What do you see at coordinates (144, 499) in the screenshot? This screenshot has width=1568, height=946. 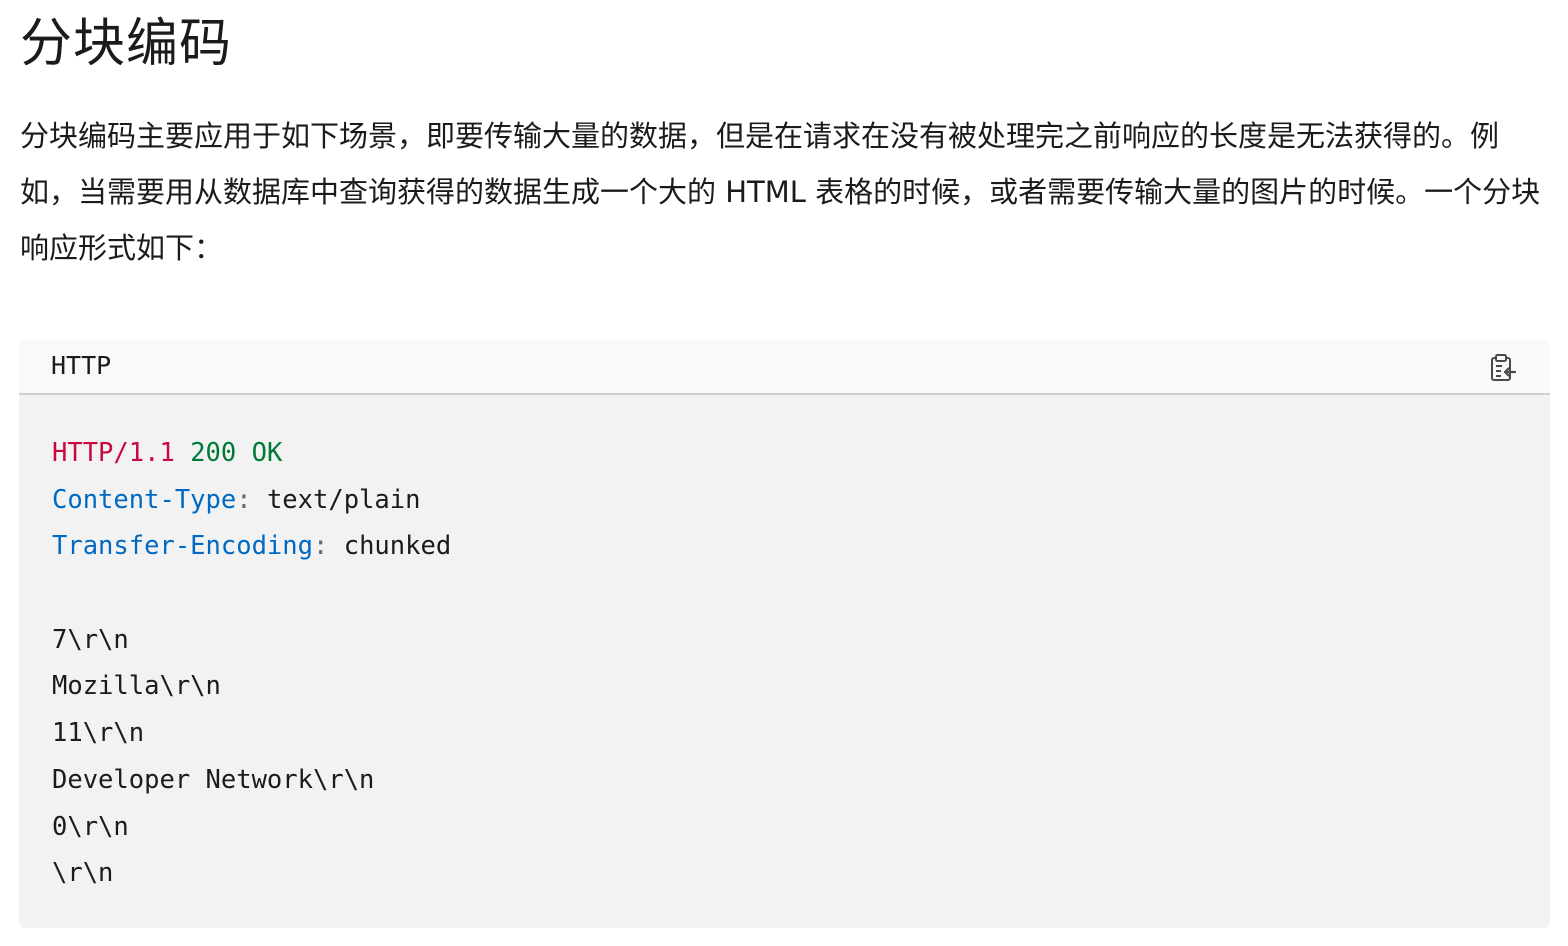 I see `header-name: Content-Type` at bounding box center [144, 499].